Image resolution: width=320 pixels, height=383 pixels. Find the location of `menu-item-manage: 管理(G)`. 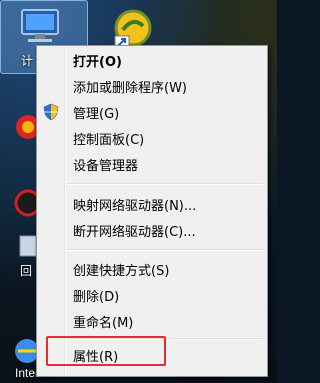

menu-item-manage: 管理(G) is located at coordinates (152, 112).